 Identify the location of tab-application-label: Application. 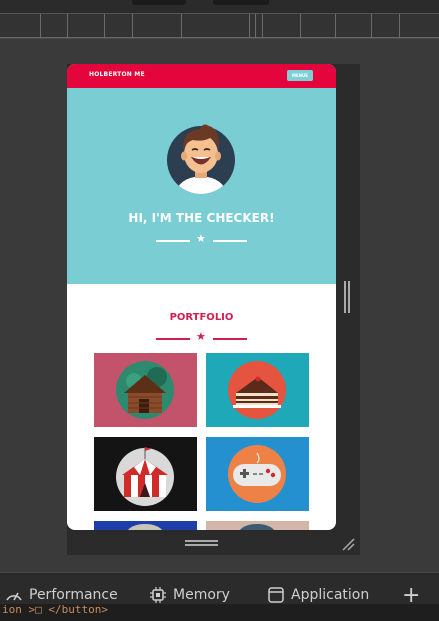
(330, 595).